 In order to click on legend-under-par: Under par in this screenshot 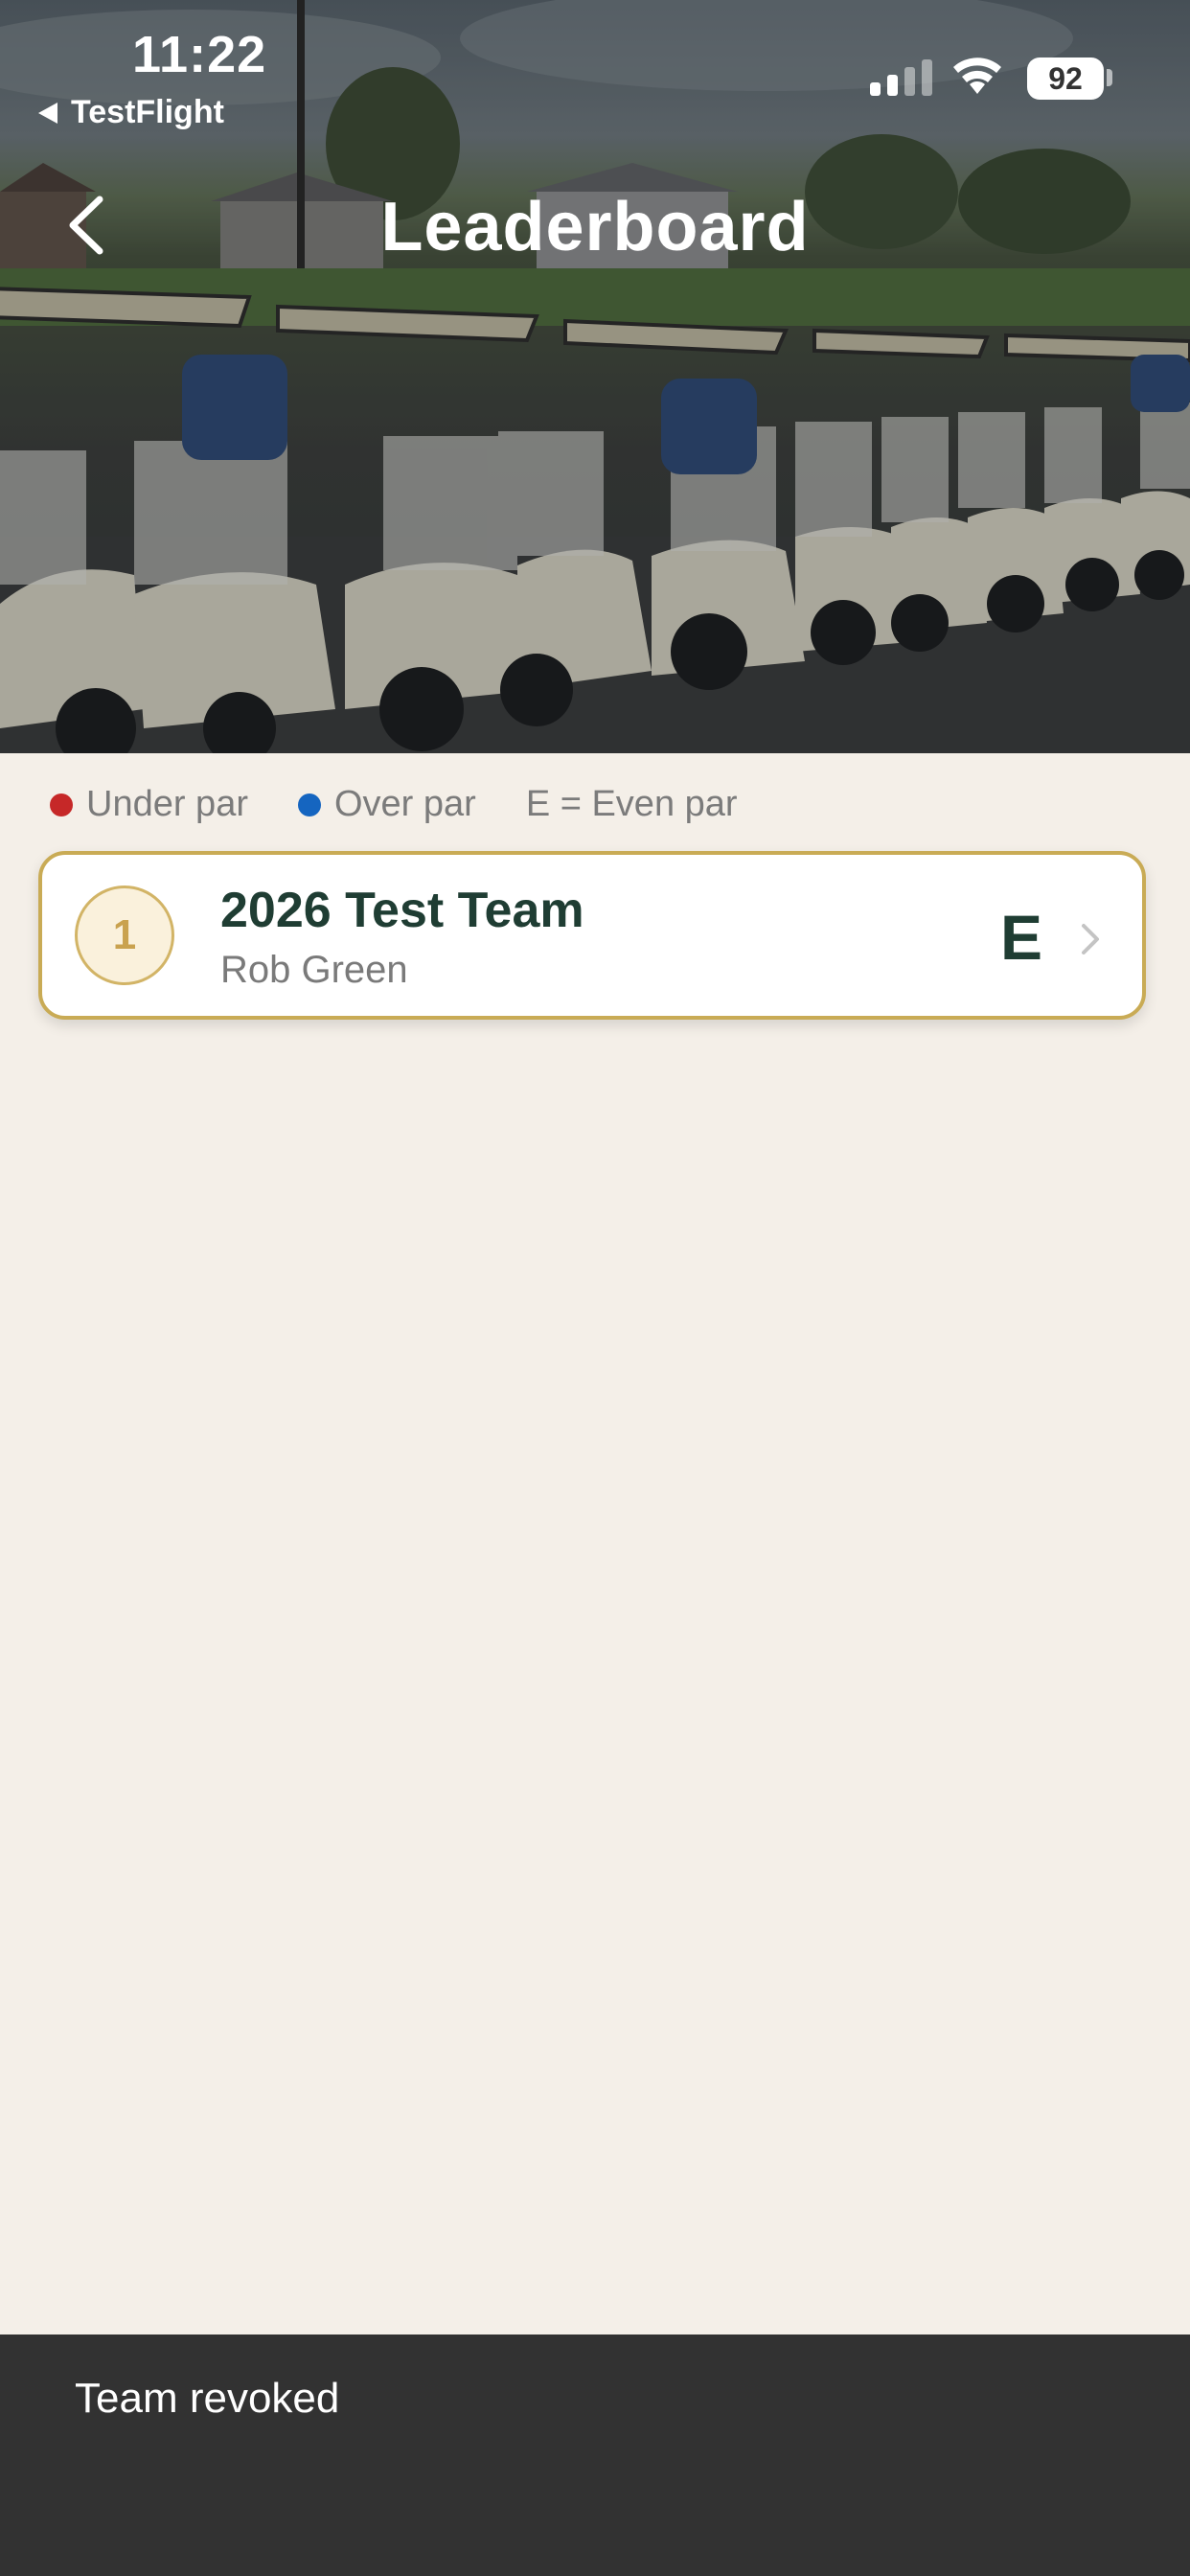, I will do `click(149, 805)`.